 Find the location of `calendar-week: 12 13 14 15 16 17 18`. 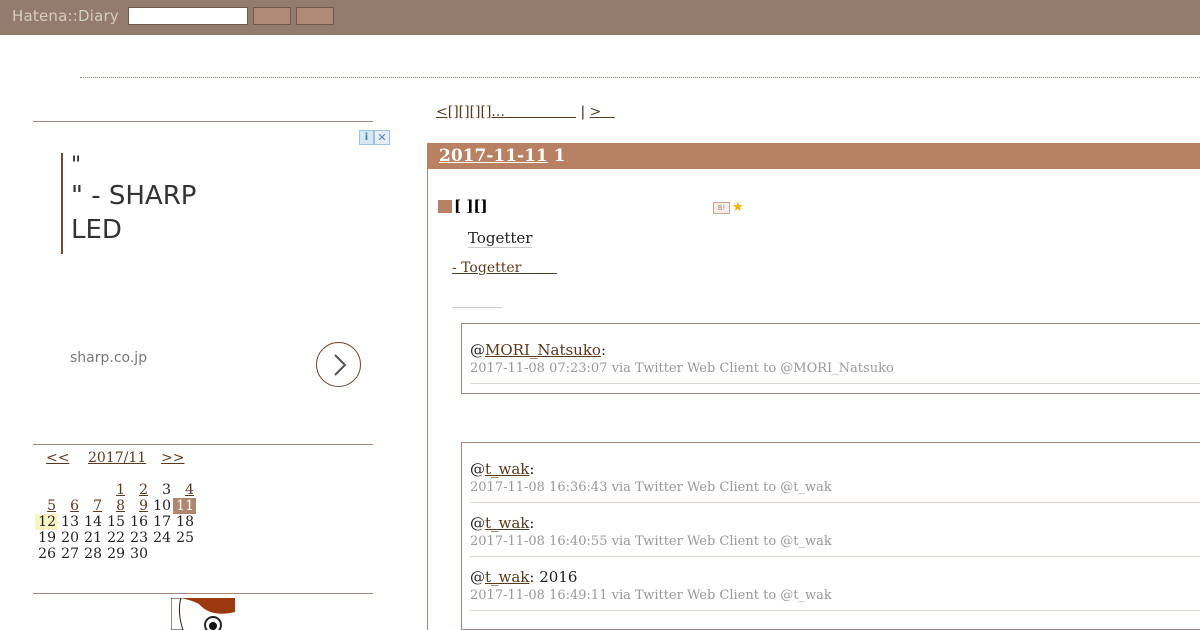

calendar-week: 12 13 14 15 16 17 18 is located at coordinates (115, 522).